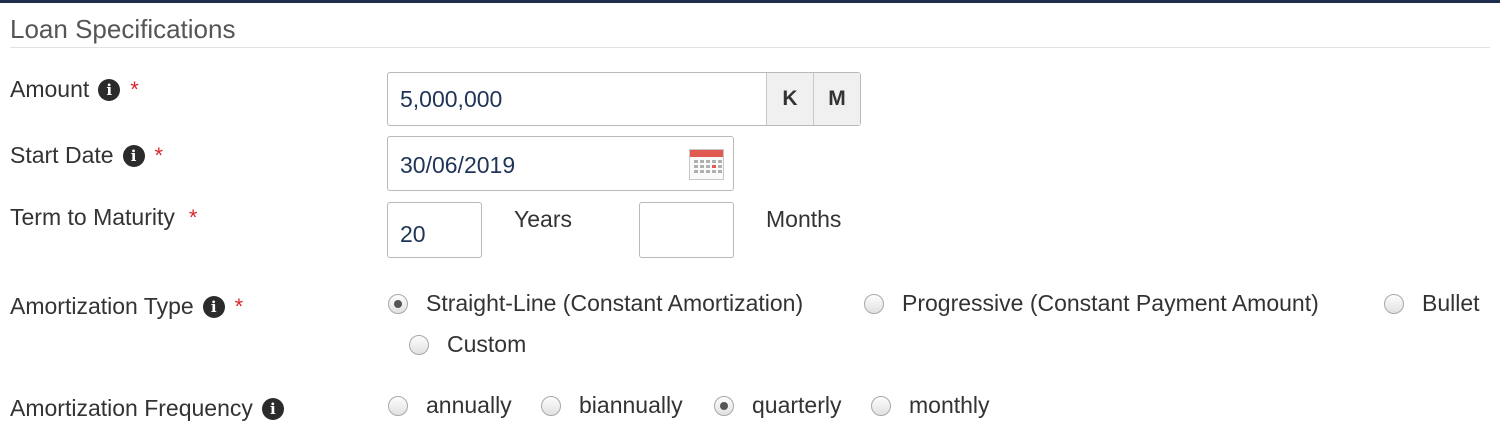  I want to click on frequency-option-monthly: monthly, so click(930, 405).